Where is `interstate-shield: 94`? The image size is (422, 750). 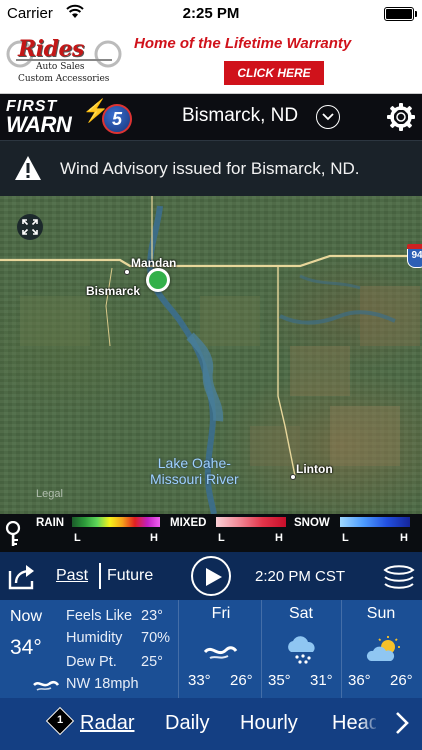
interstate-shield: 94 is located at coordinates (414, 256).